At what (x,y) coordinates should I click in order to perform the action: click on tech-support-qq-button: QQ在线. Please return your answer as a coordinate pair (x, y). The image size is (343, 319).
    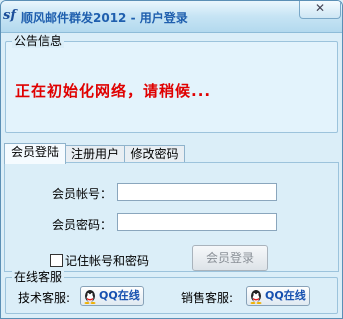
    Looking at the image, I should click on (112, 296).